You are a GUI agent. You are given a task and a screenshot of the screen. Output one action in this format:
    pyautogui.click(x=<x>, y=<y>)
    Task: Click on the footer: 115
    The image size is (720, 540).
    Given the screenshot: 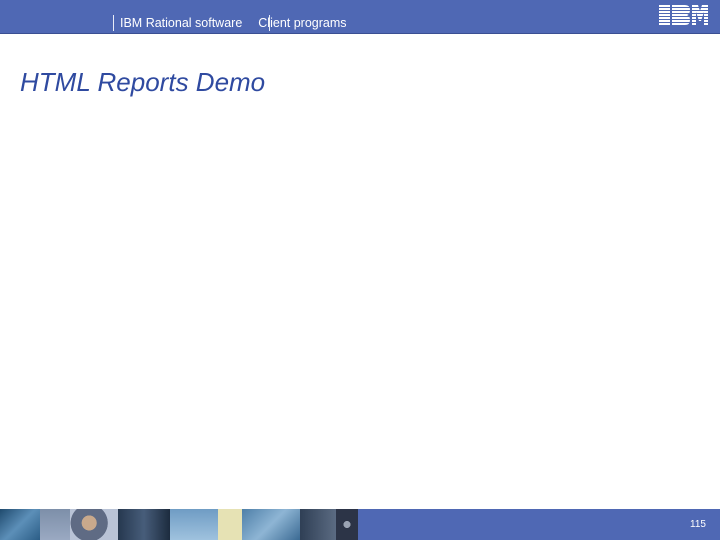 What is the action you would take?
    pyautogui.click(x=360, y=524)
    